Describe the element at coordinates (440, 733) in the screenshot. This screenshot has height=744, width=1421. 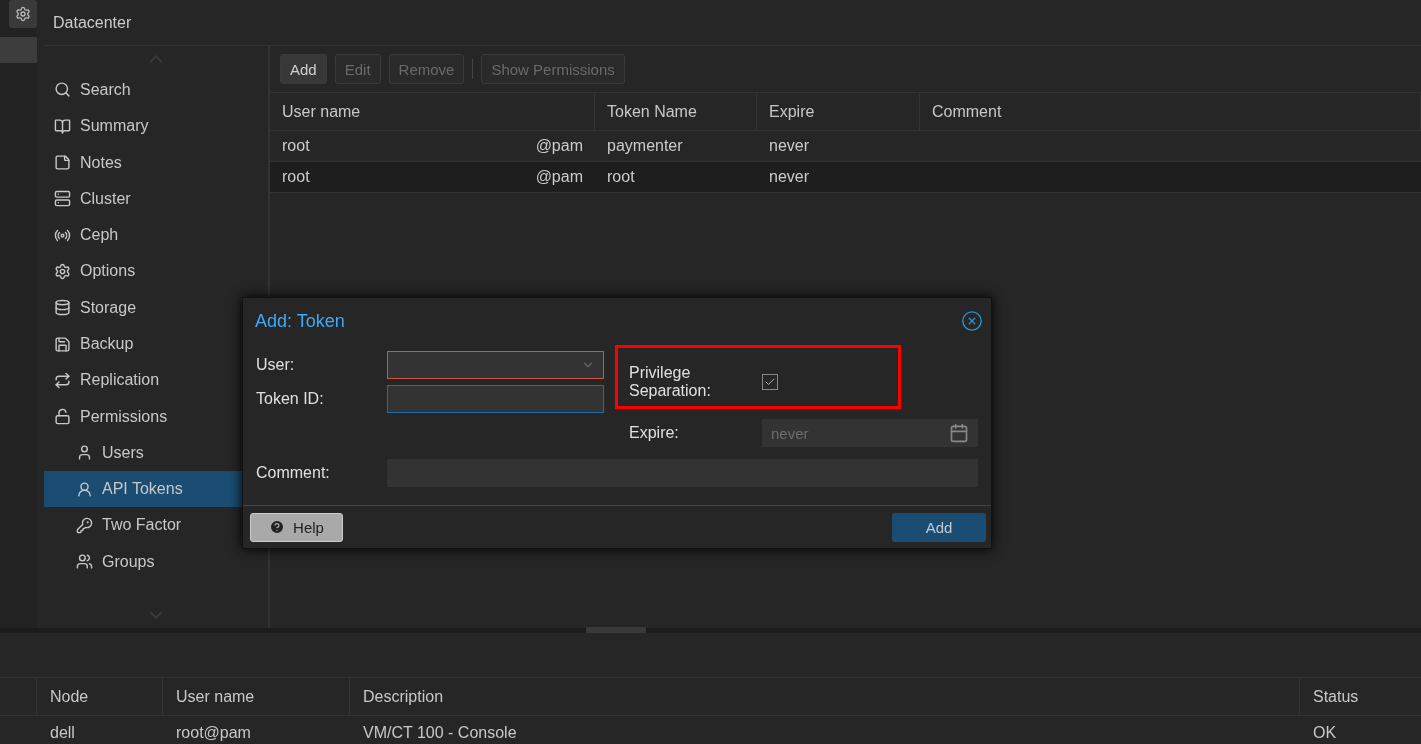
I see `table-cell: VM/CT 100 - Console` at that location.